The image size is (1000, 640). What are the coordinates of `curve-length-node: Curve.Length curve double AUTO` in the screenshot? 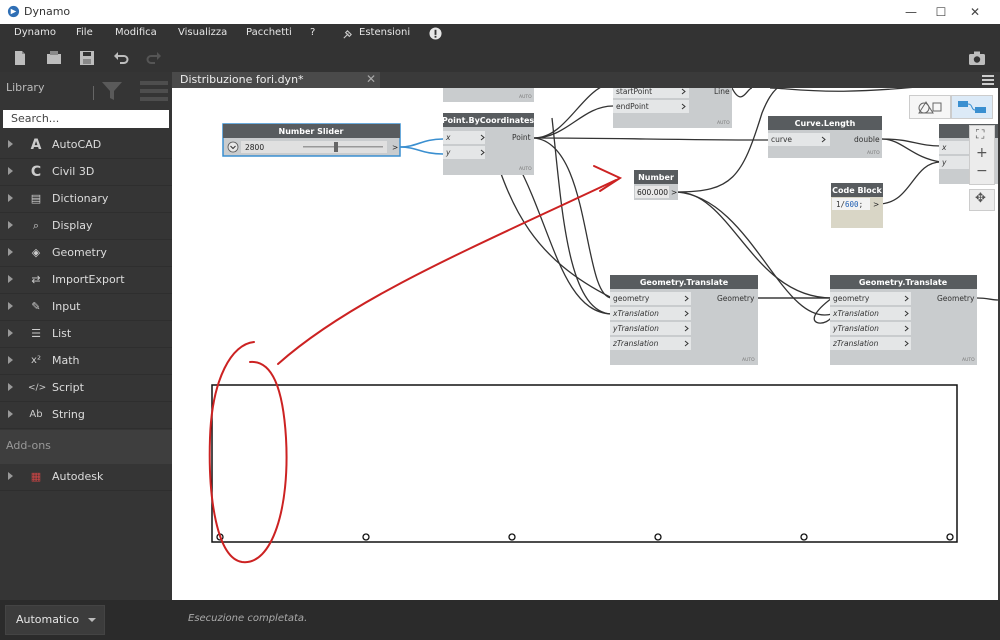 It's located at (825, 137).